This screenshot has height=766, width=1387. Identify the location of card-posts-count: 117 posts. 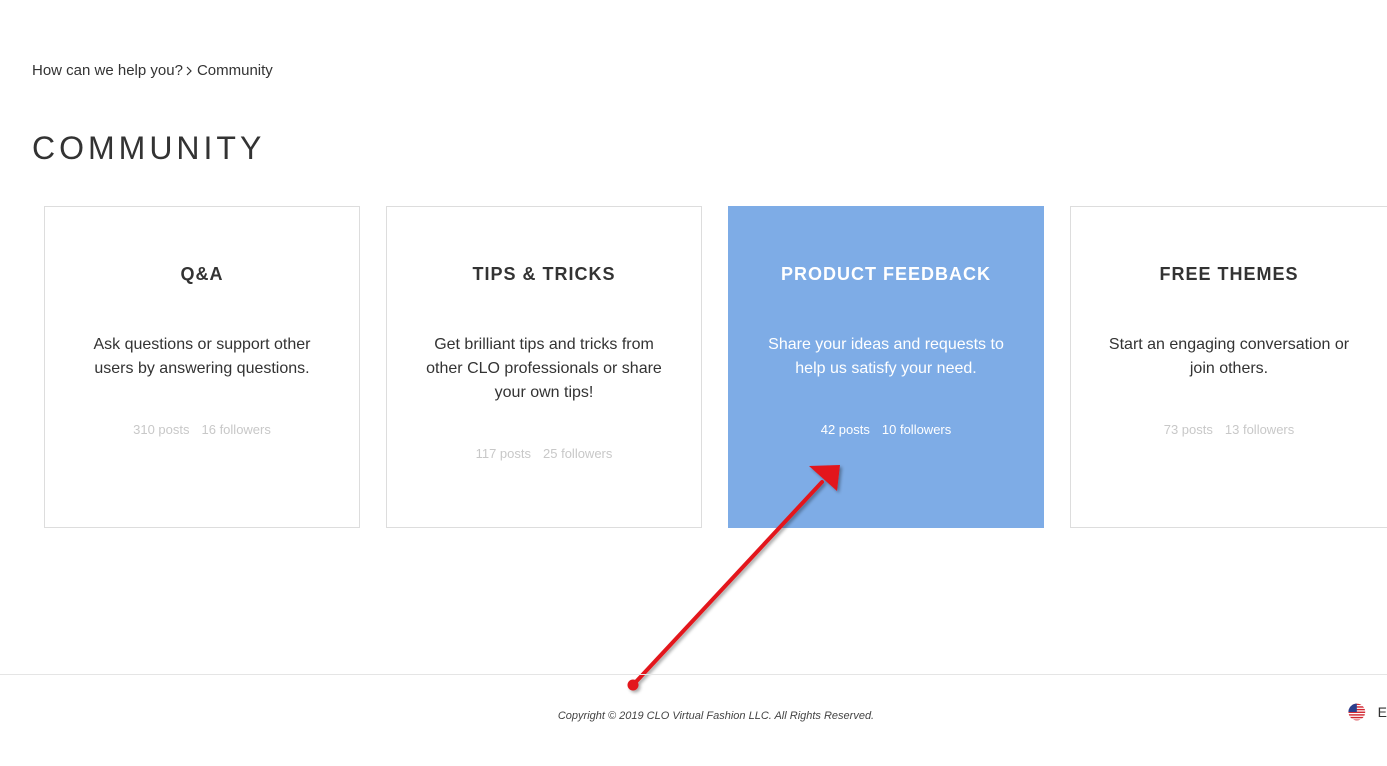
(503, 453).